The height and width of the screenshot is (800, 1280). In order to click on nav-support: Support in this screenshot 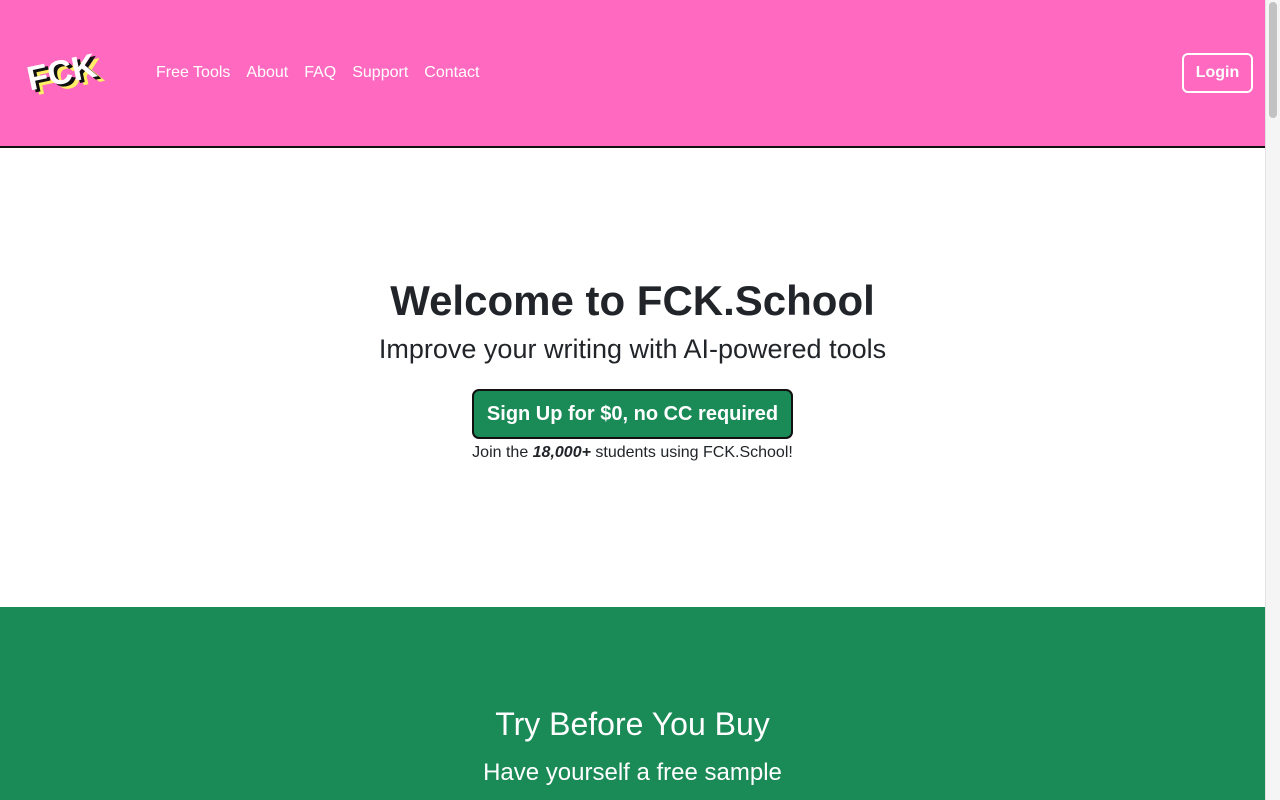, I will do `click(380, 73)`.